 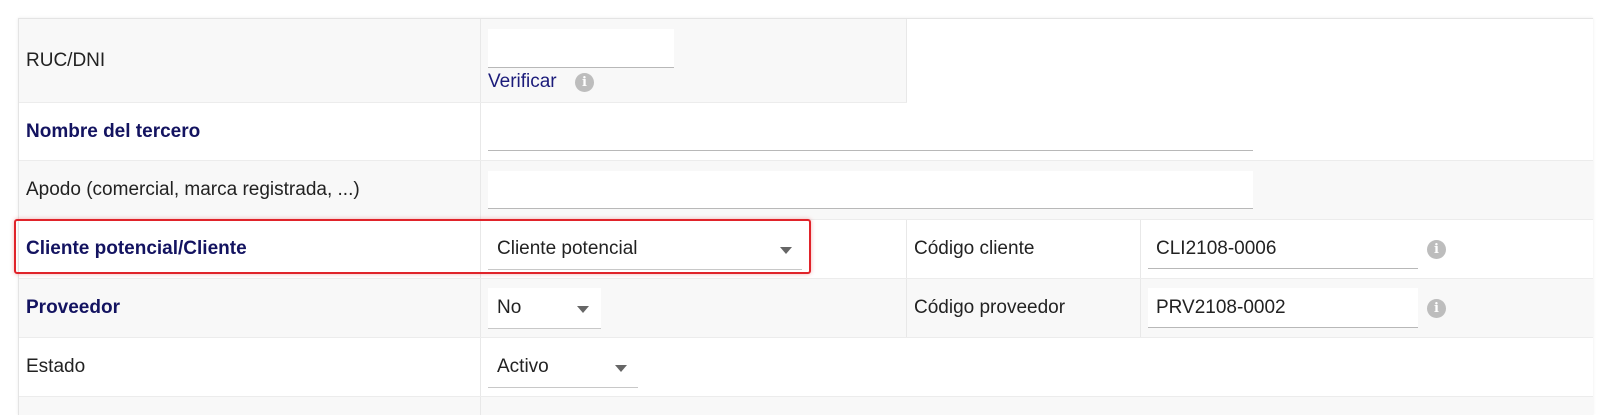 What do you see at coordinates (806, 406) in the screenshot?
I see `row-partial` at bounding box center [806, 406].